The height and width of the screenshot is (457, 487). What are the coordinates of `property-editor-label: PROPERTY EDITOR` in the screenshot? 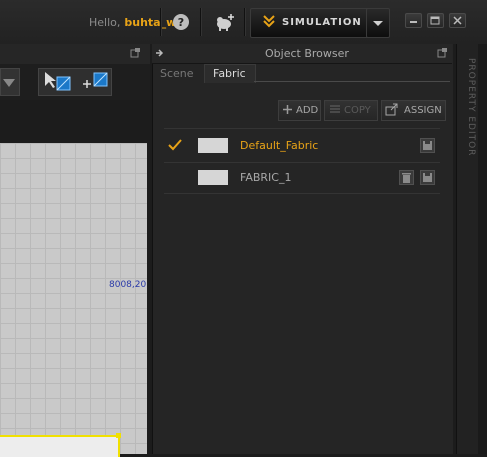 It's located at (471, 107).